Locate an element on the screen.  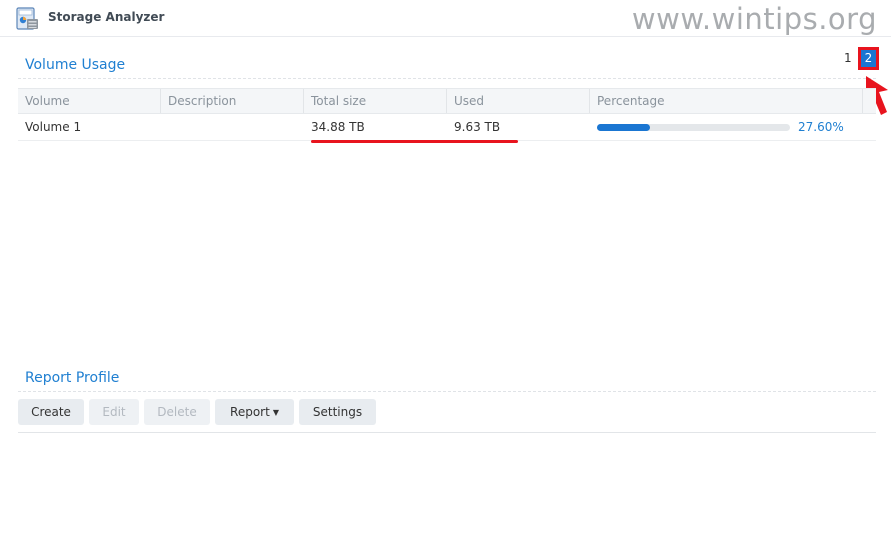
report-button-label: Report is located at coordinates (250, 412).